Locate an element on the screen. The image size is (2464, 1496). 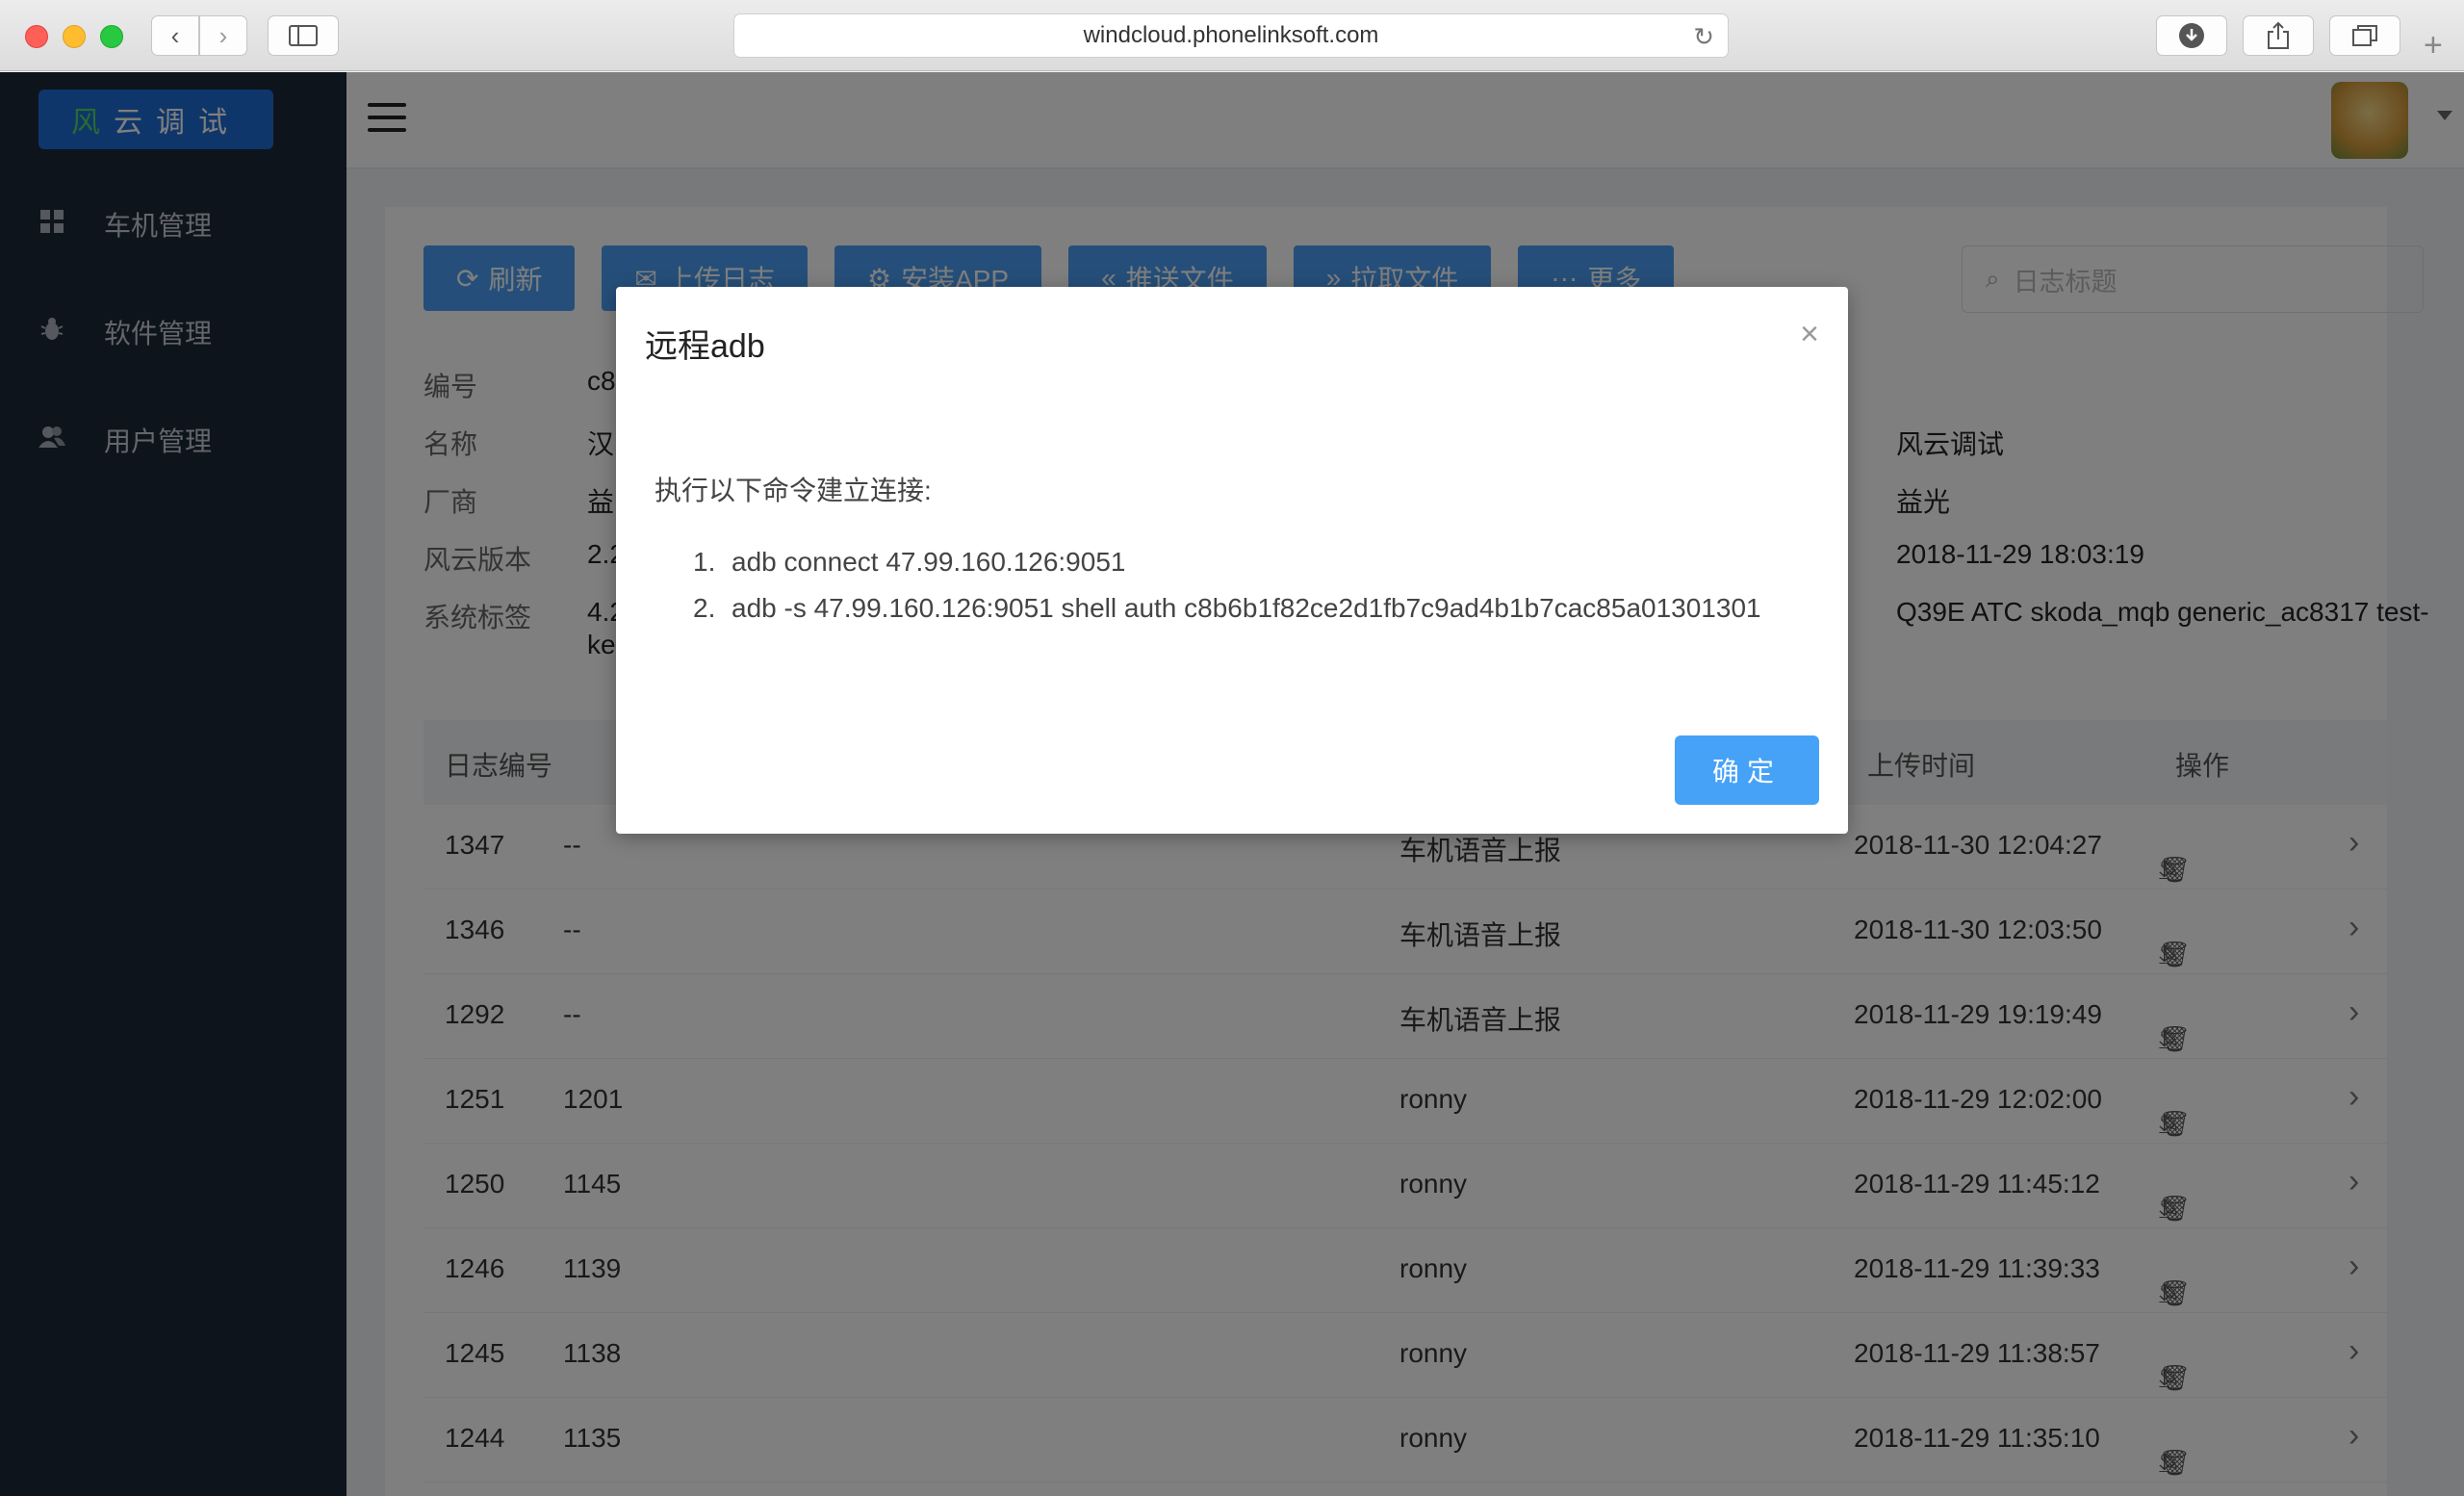
sidebar-icon is located at coordinates (303, 35).